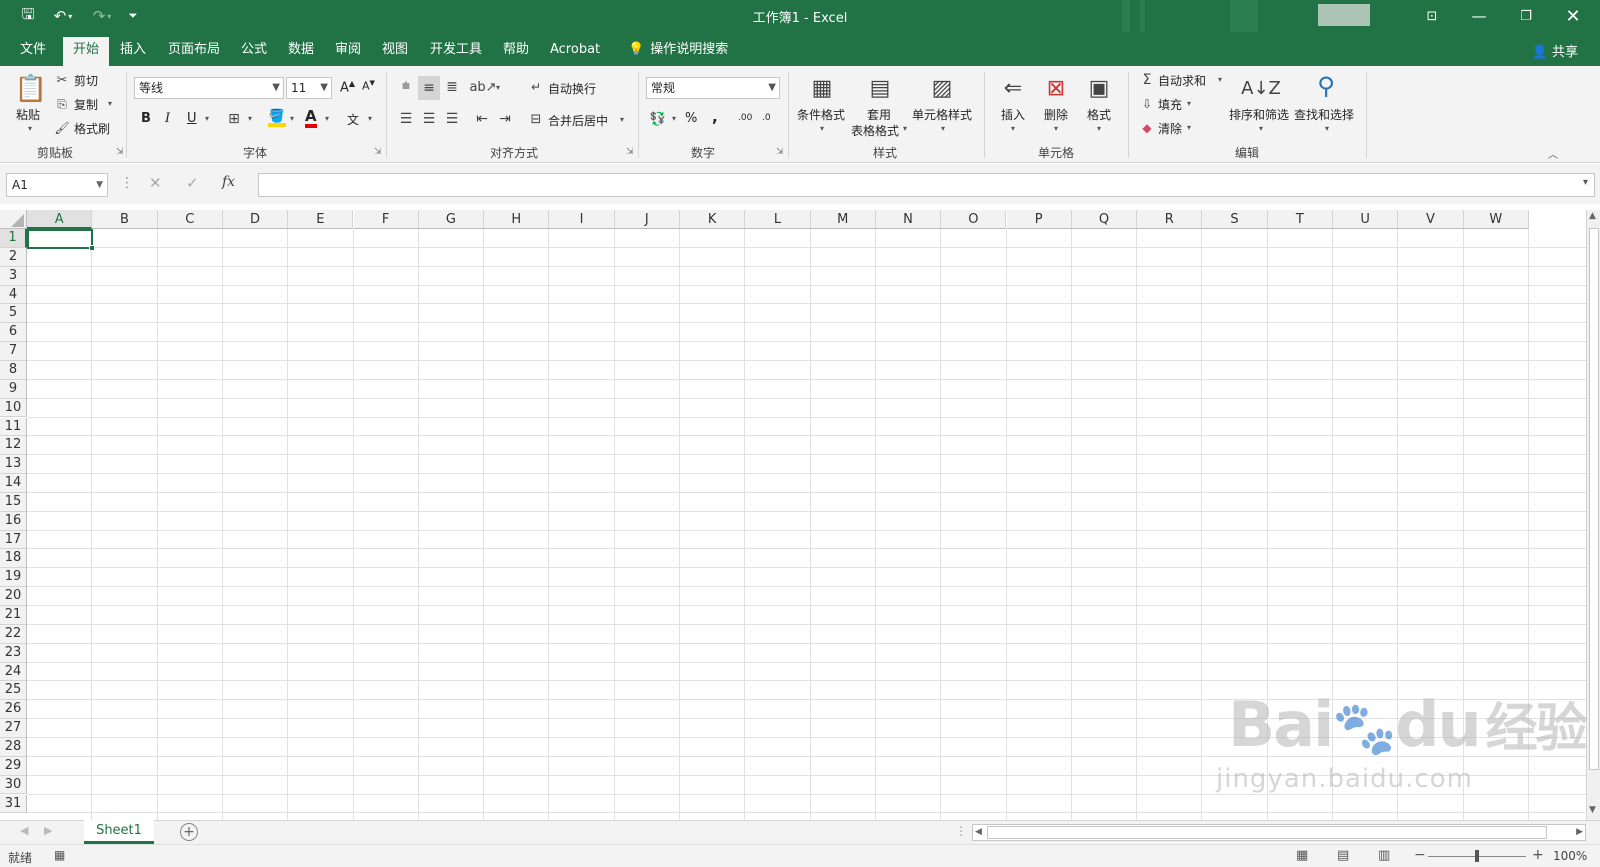 The height and width of the screenshot is (867, 1600). What do you see at coordinates (13, 521) in the screenshot?
I see `row-header-16: 16` at bounding box center [13, 521].